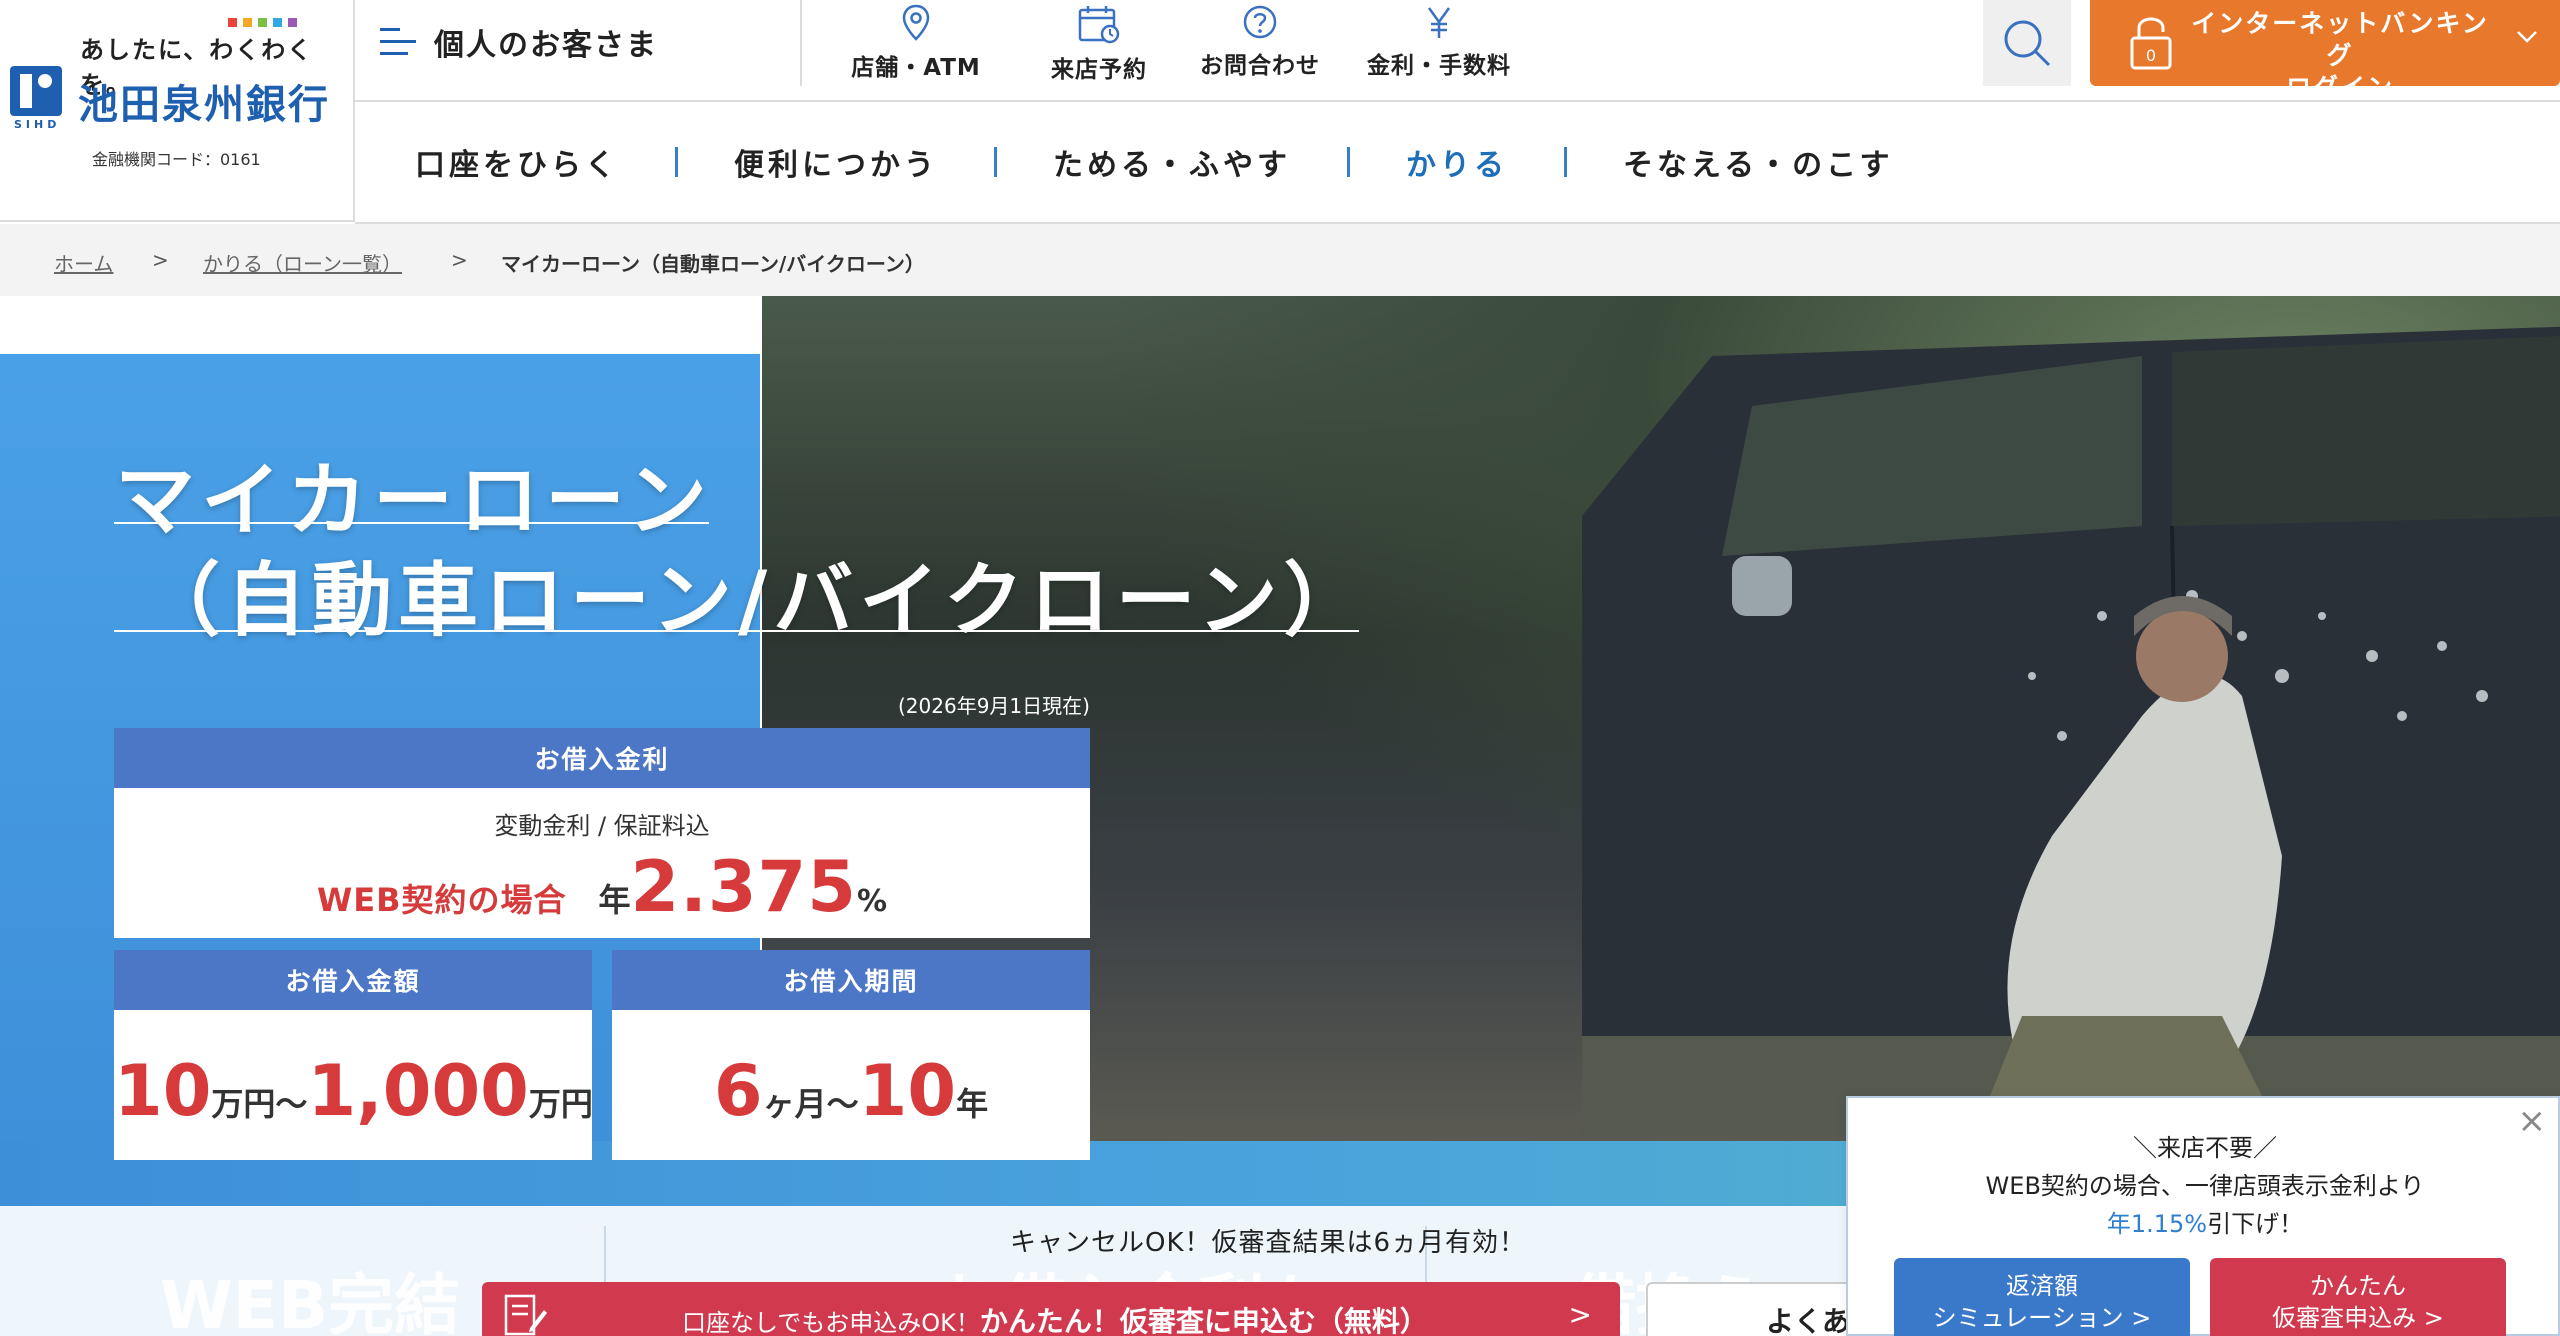 This screenshot has height=1336, width=2560. I want to click on loan-amount-range: 10万円～1,000万円, so click(353, 1091).